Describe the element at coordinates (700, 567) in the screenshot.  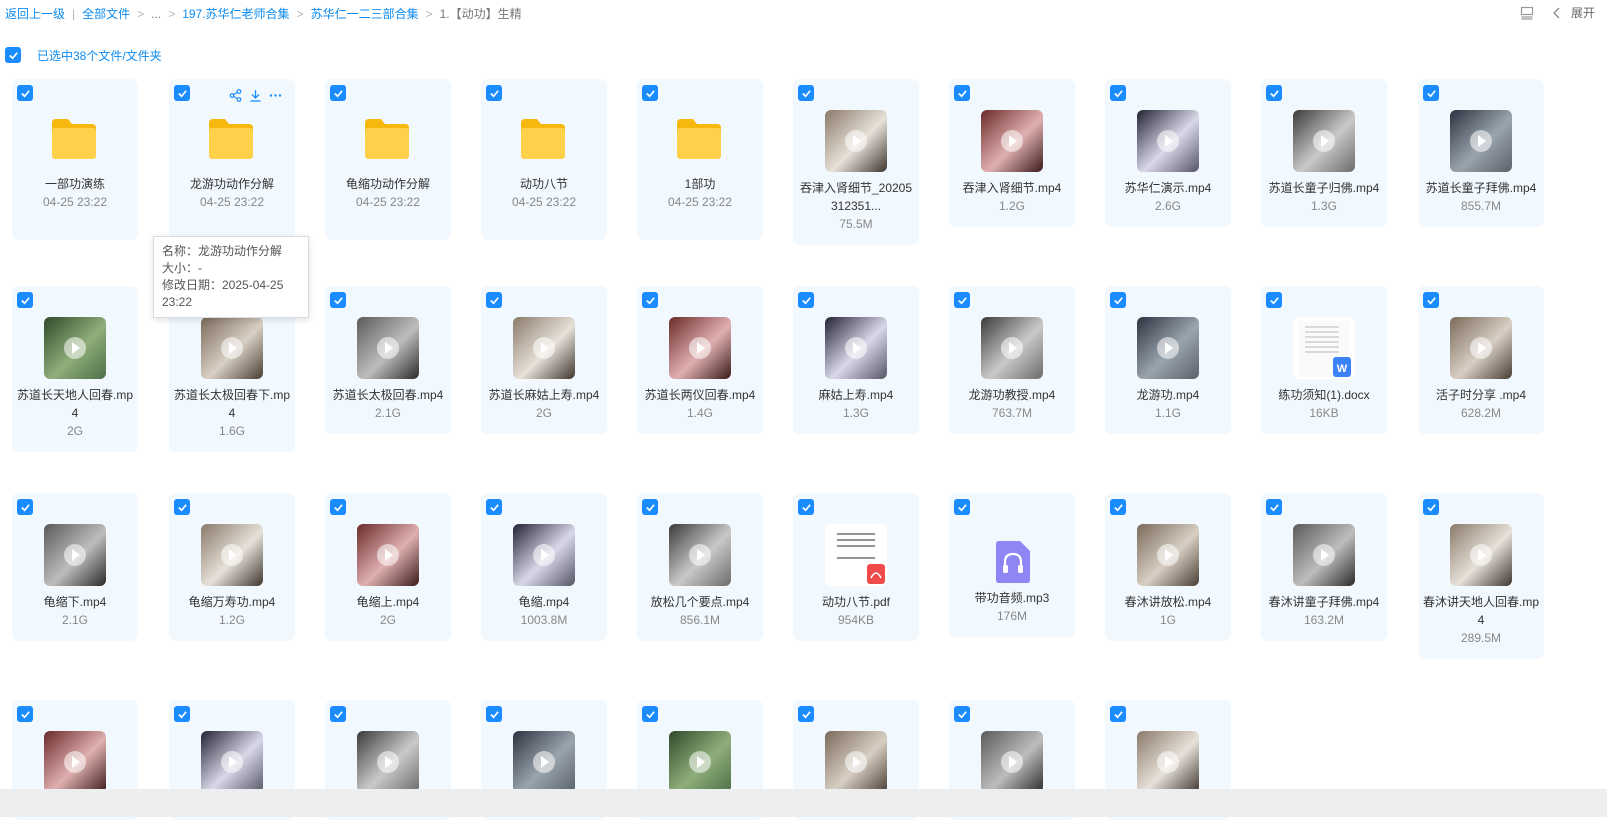
I see `file-card: 放松几个要点.mp4 856.1M` at that location.